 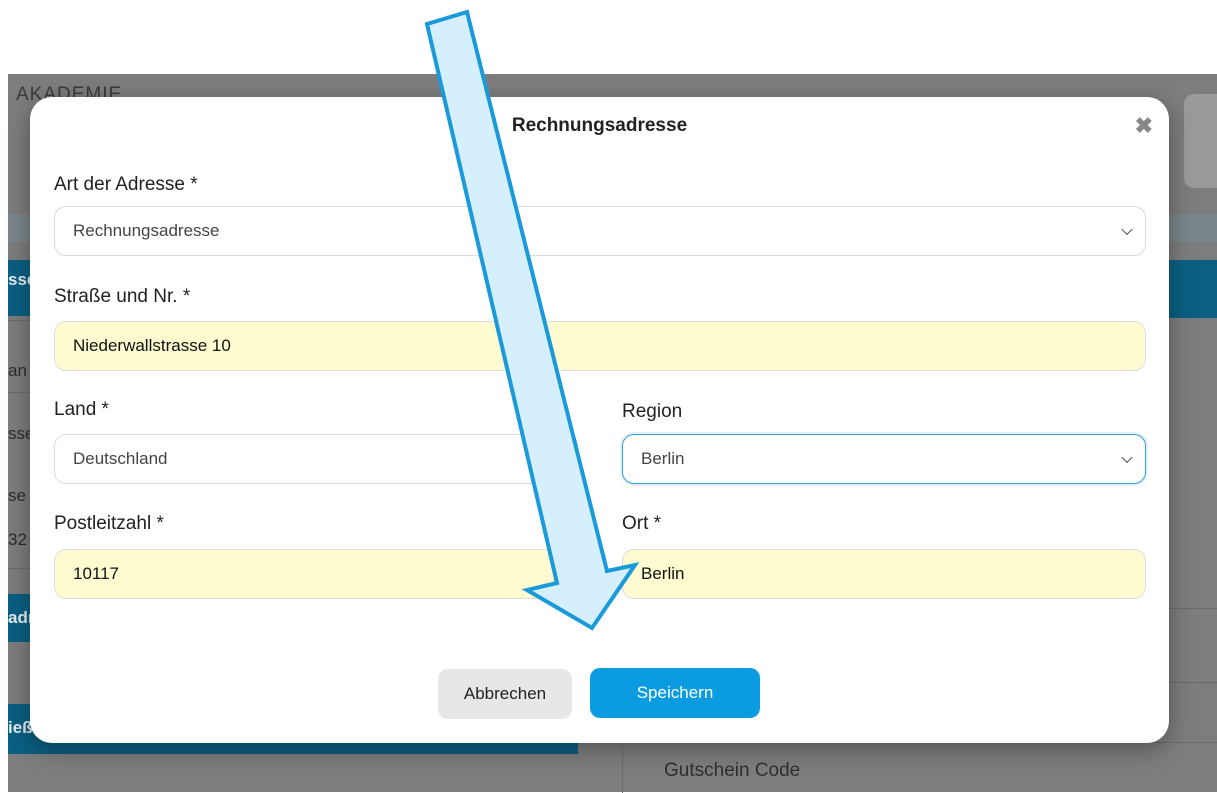 I want to click on address-type-select: Rechnungsadresse, so click(x=600, y=231).